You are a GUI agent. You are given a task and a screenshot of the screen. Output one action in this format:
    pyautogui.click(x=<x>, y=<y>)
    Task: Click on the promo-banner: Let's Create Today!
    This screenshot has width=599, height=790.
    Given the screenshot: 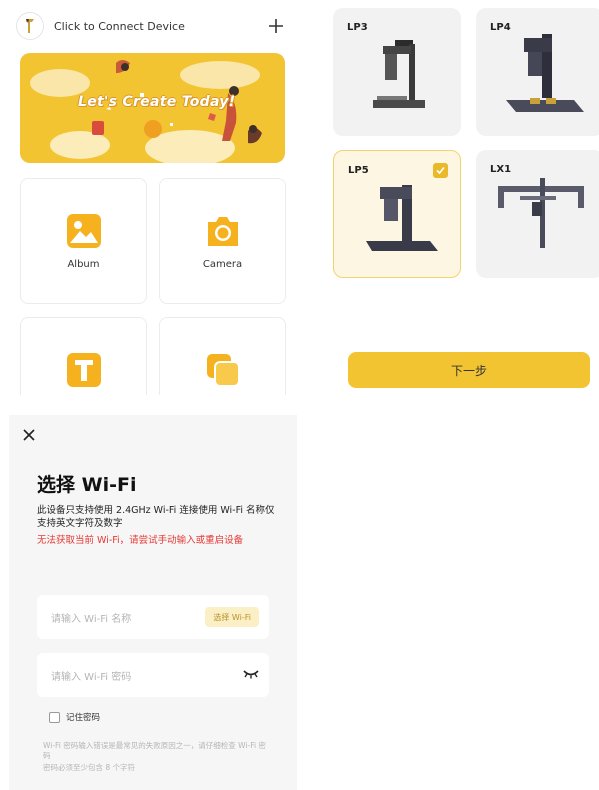 What is the action you would take?
    pyautogui.click(x=152, y=108)
    